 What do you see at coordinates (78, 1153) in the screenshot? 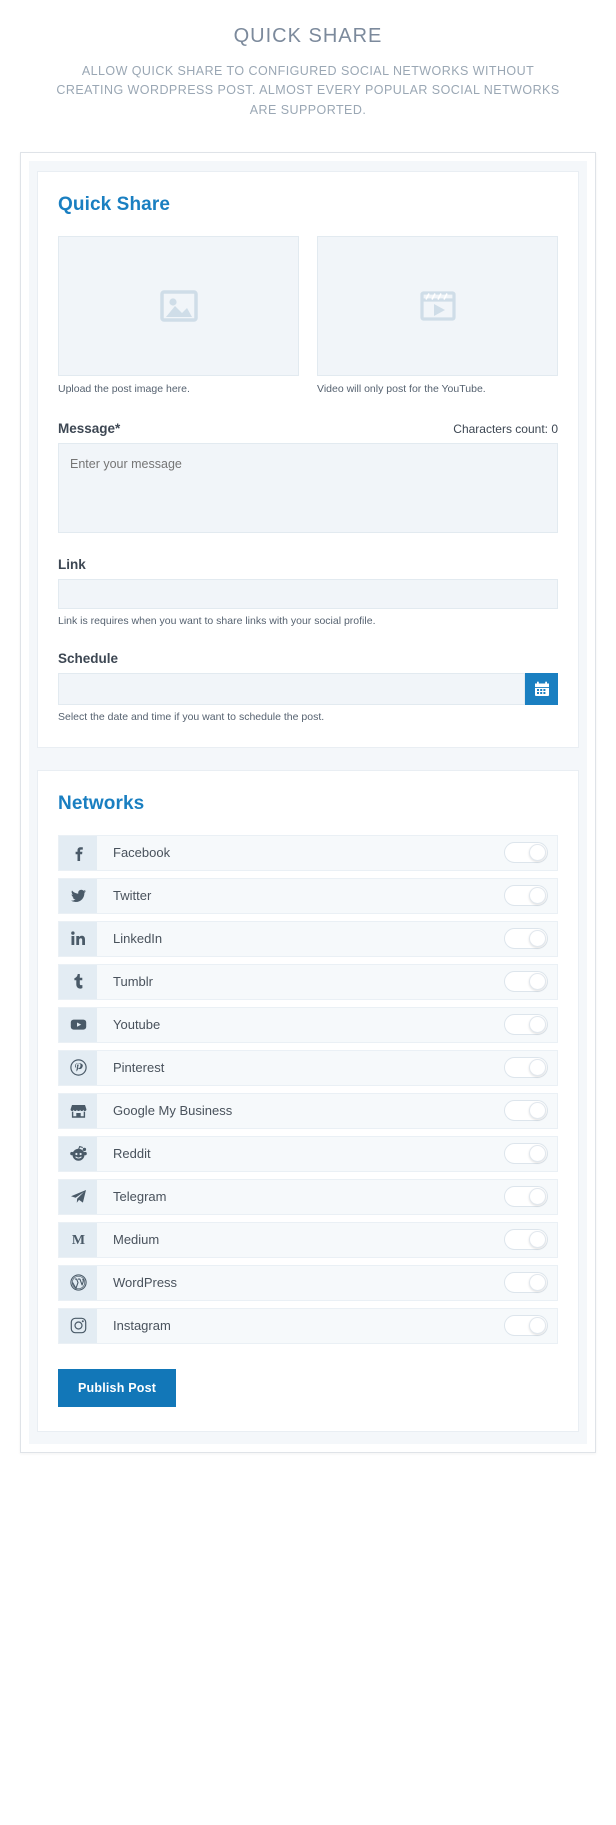
I see `reddit-icon` at bounding box center [78, 1153].